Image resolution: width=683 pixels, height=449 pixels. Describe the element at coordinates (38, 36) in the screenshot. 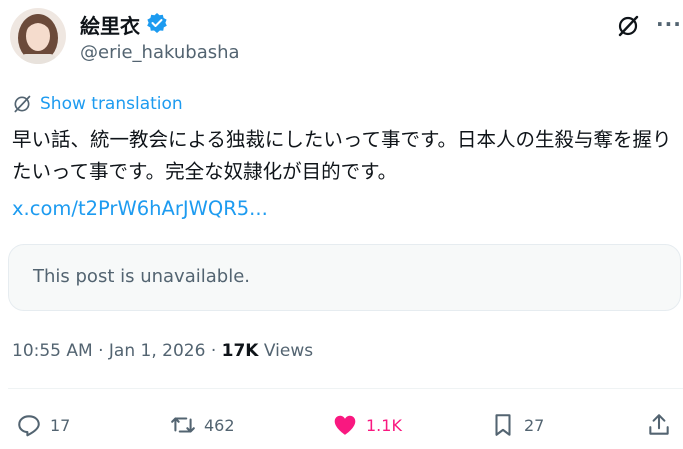

I see `avatar` at that location.